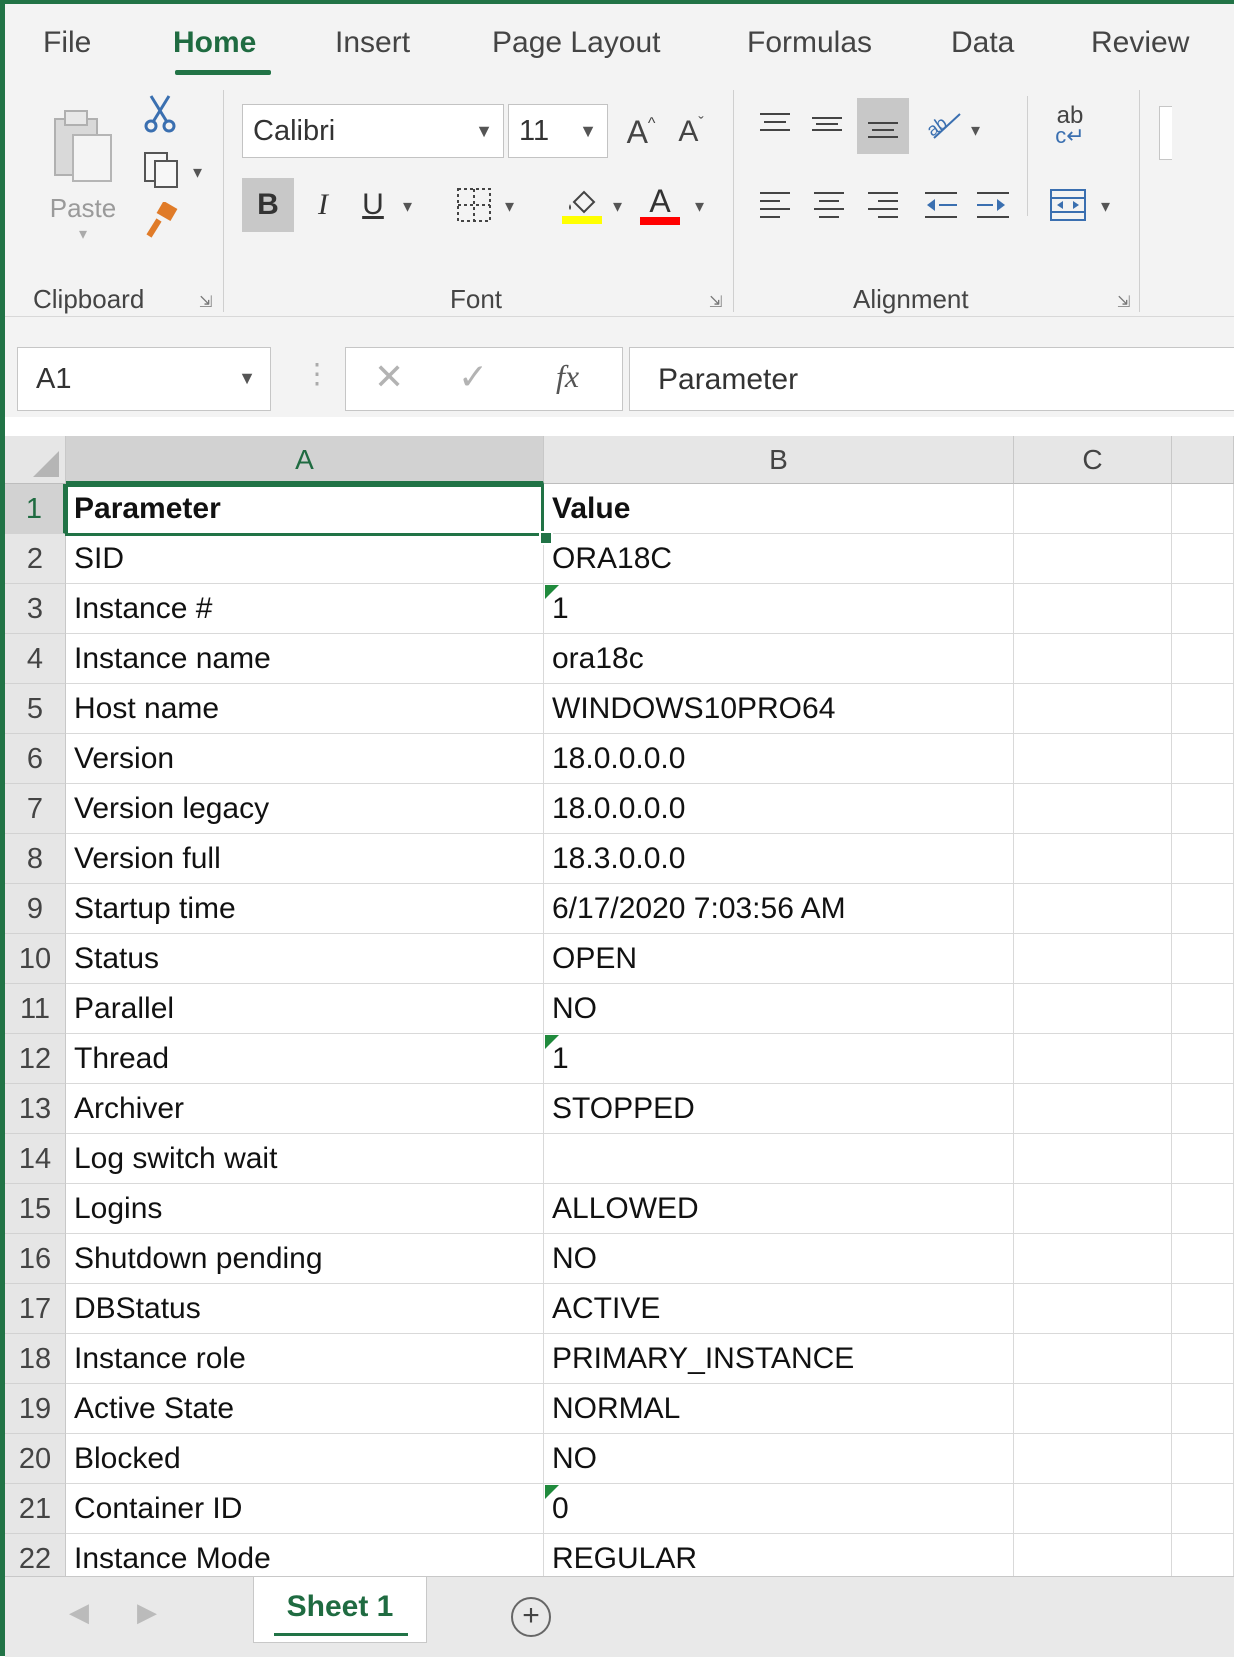  Describe the element at coordinates (582, 205) in the screenshot. I see `fill-color-button` at that location.